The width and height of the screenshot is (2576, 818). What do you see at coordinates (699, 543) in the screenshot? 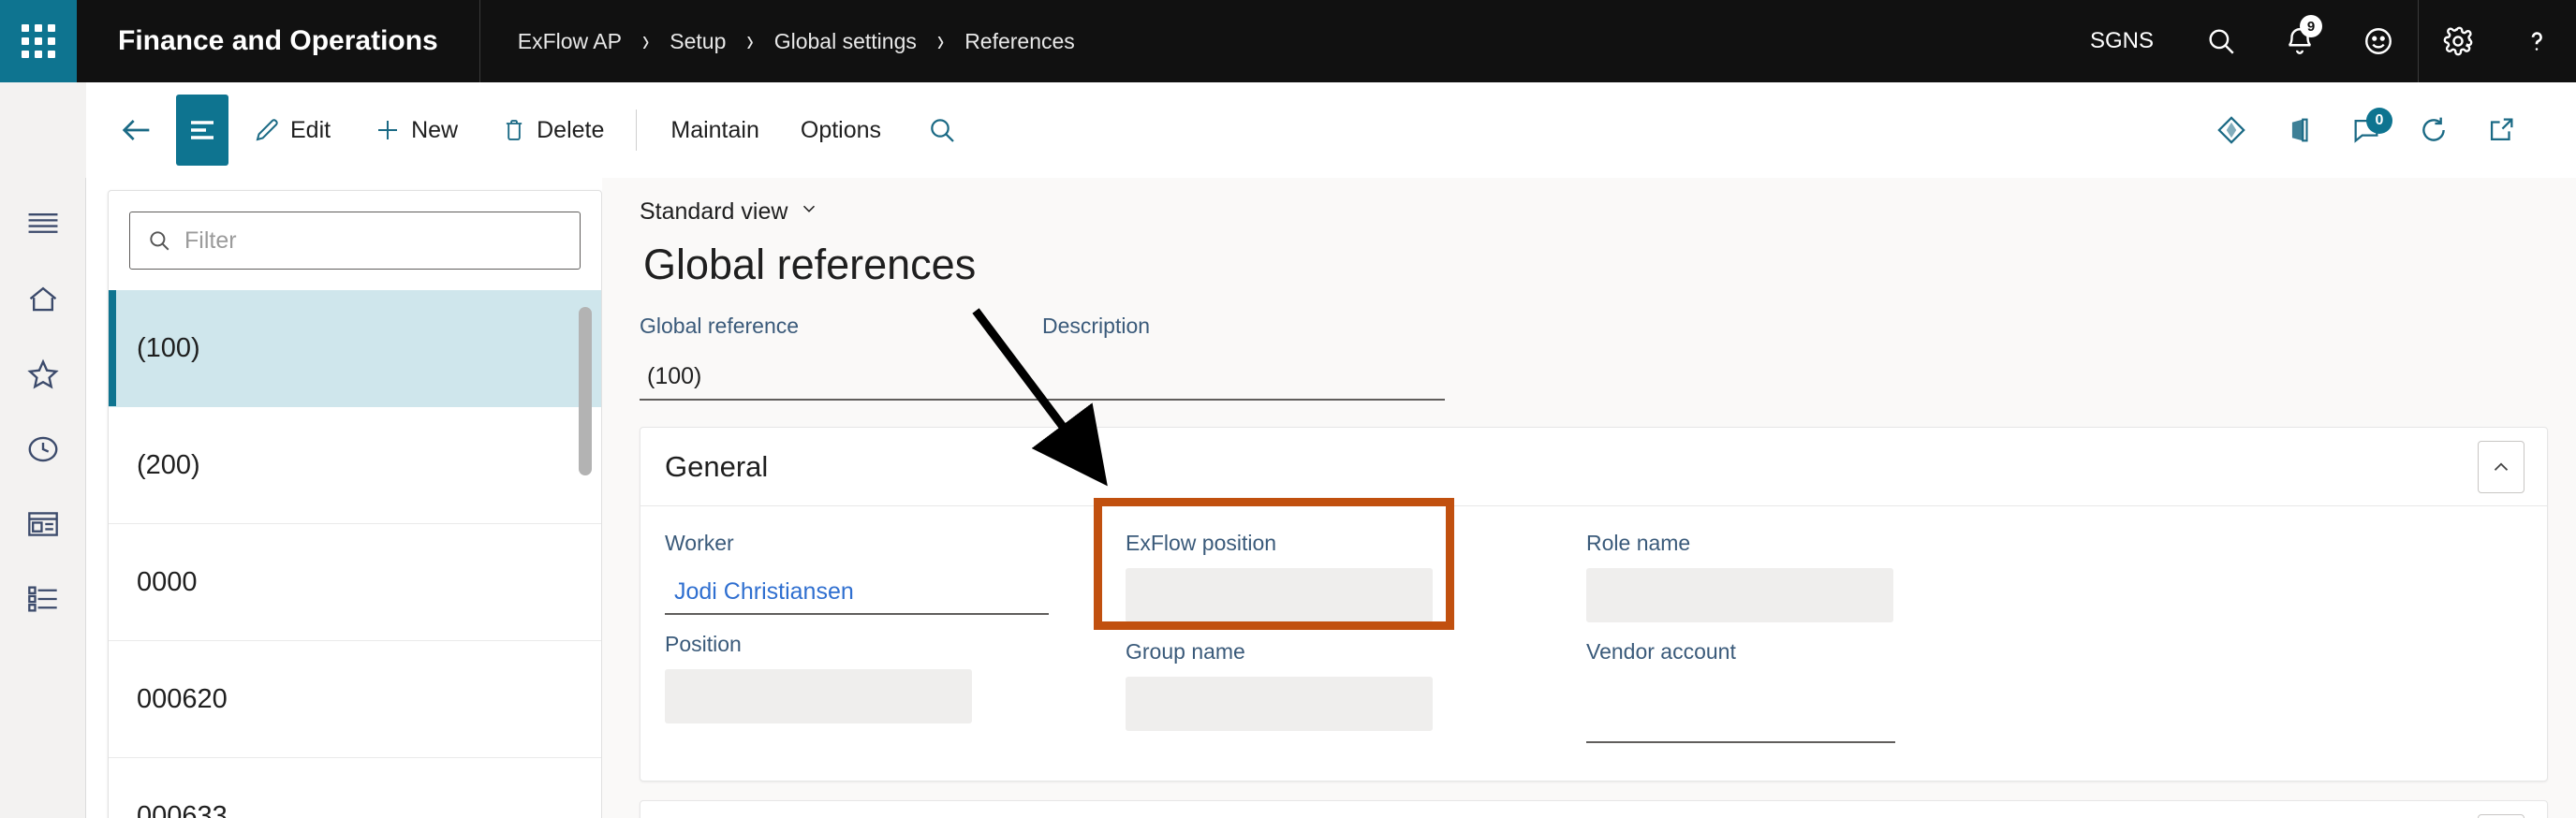
I see `worker-label: Worker` at bounding box center [699, 543].